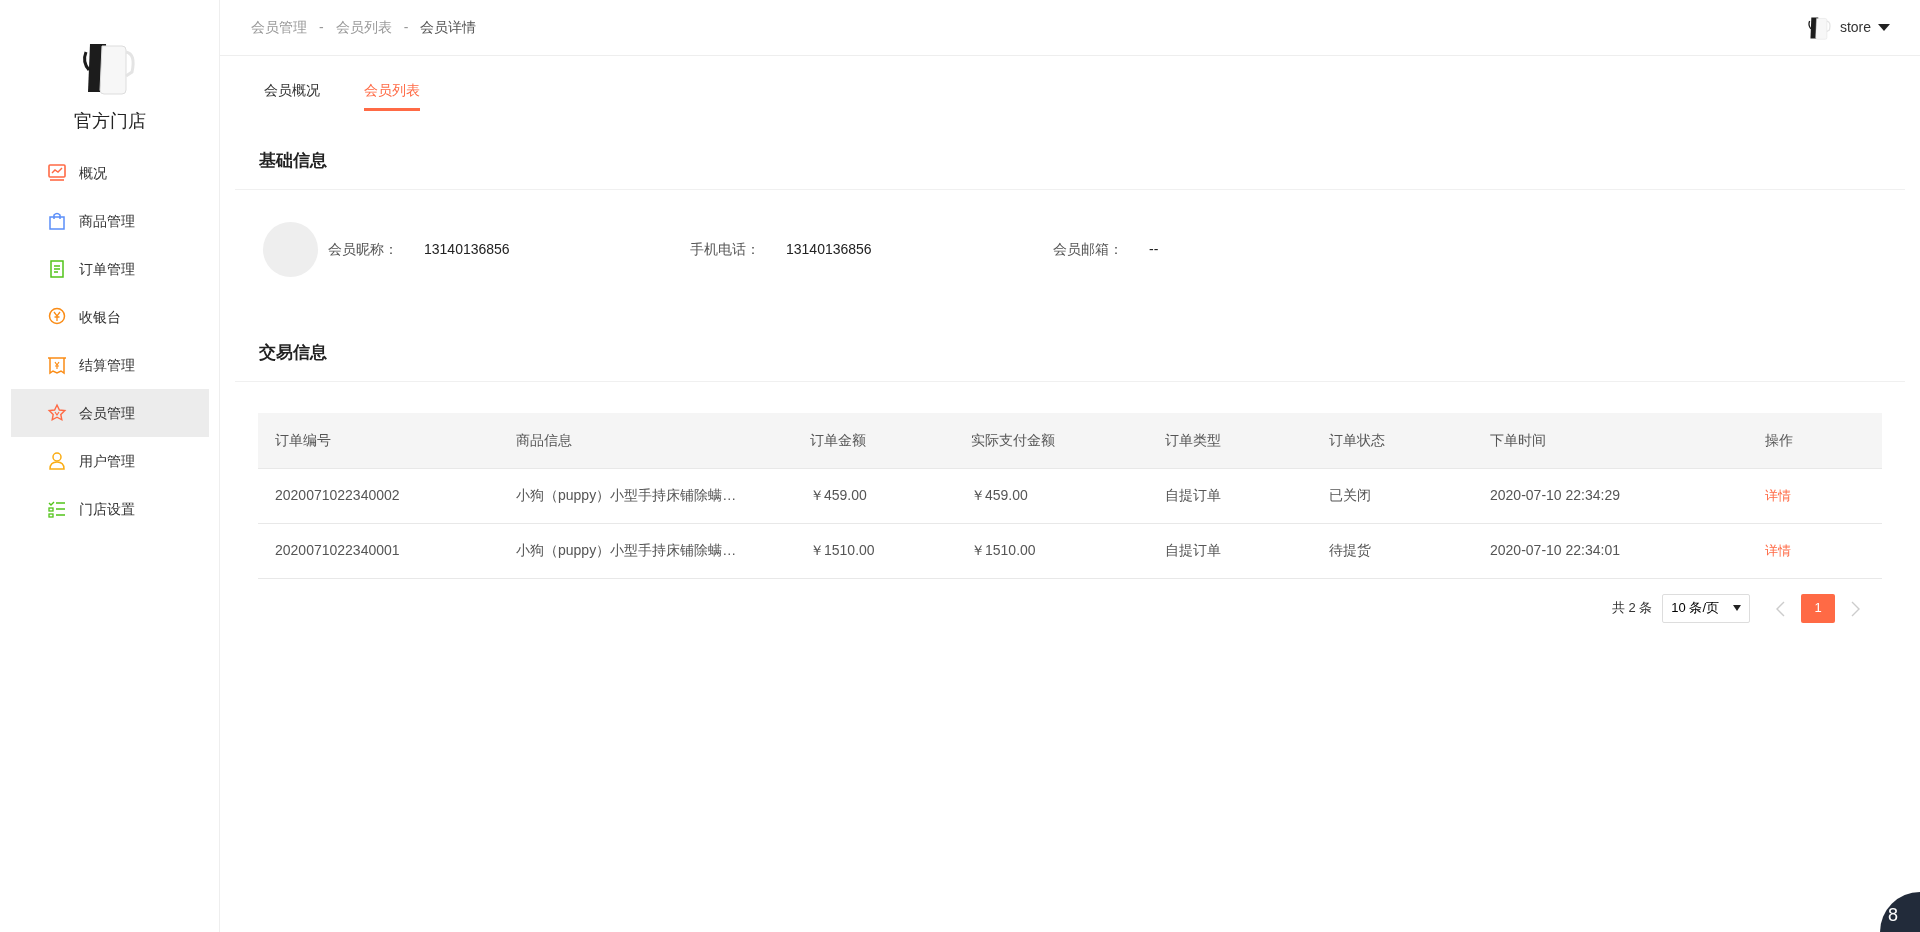 The height and width of the screenshot is (932, 1920). What do you see at coordinates (1230, 440) in the screenshot?
I see `column-header: 订单类型` at bounding box center [1230, 440].